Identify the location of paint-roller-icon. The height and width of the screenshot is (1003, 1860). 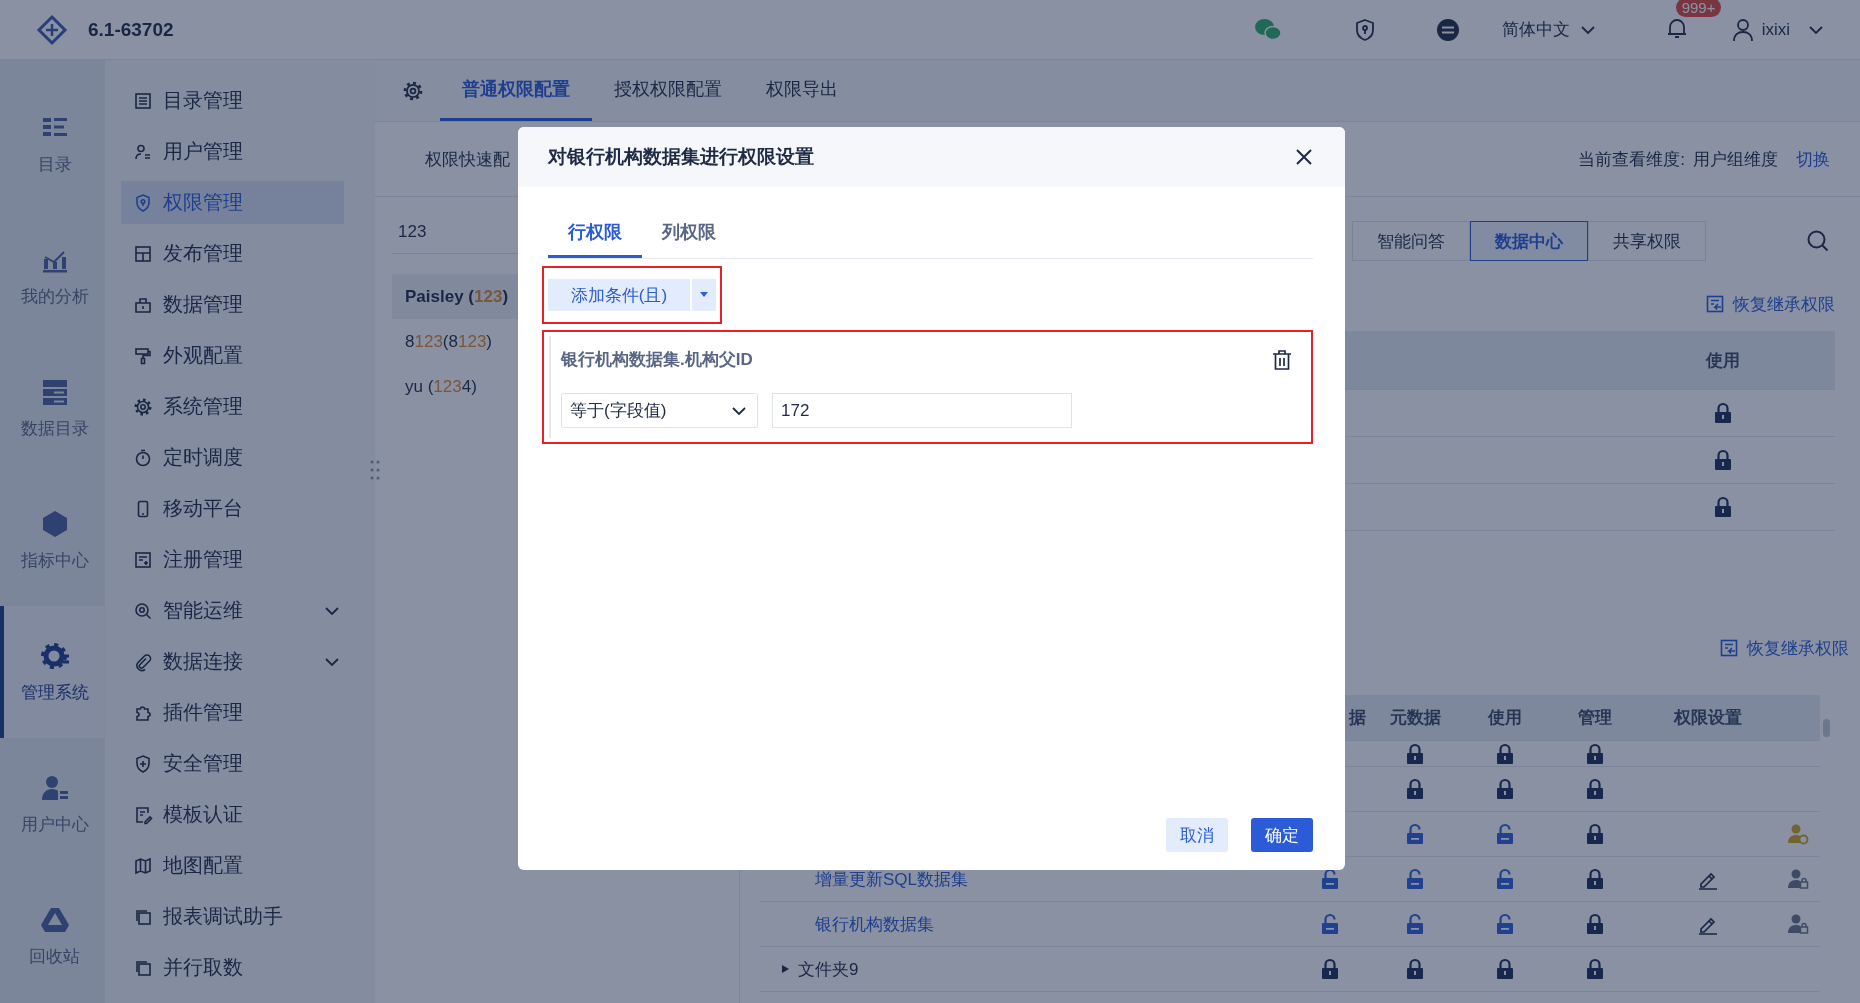
(143, 355).